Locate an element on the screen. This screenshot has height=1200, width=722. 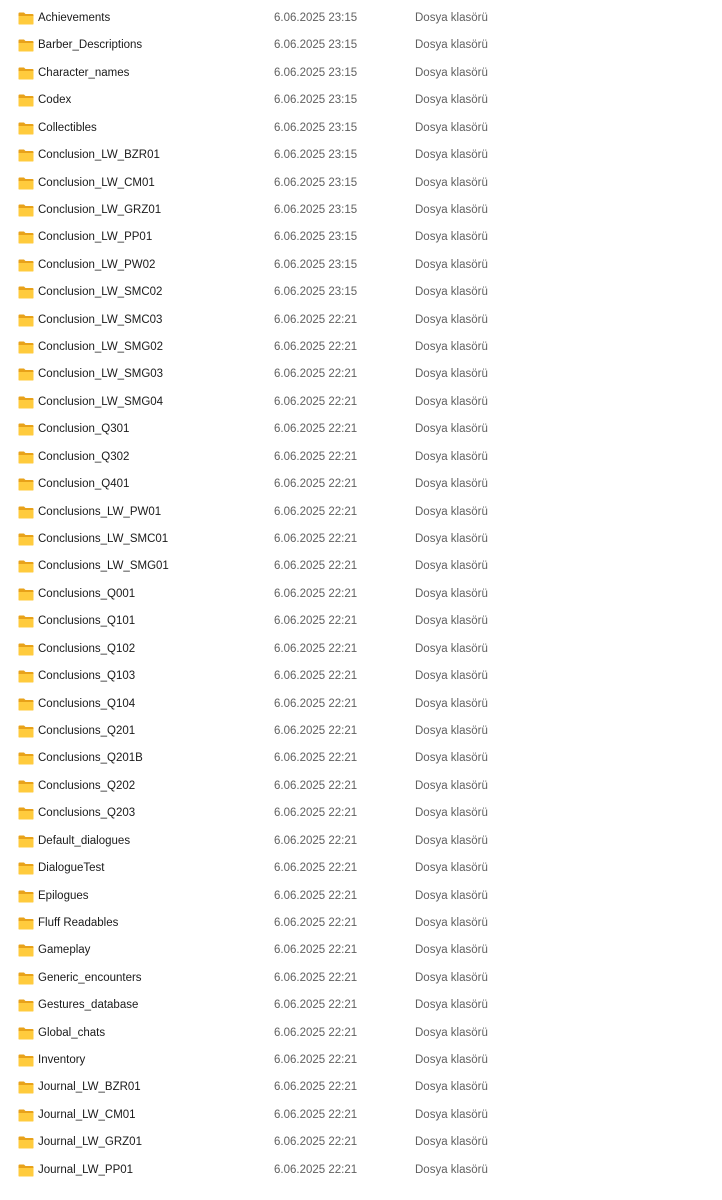
file-row: Gameplay 6.06.2025 22:21 Dosya klasörü is located at coordinates (361, 950).